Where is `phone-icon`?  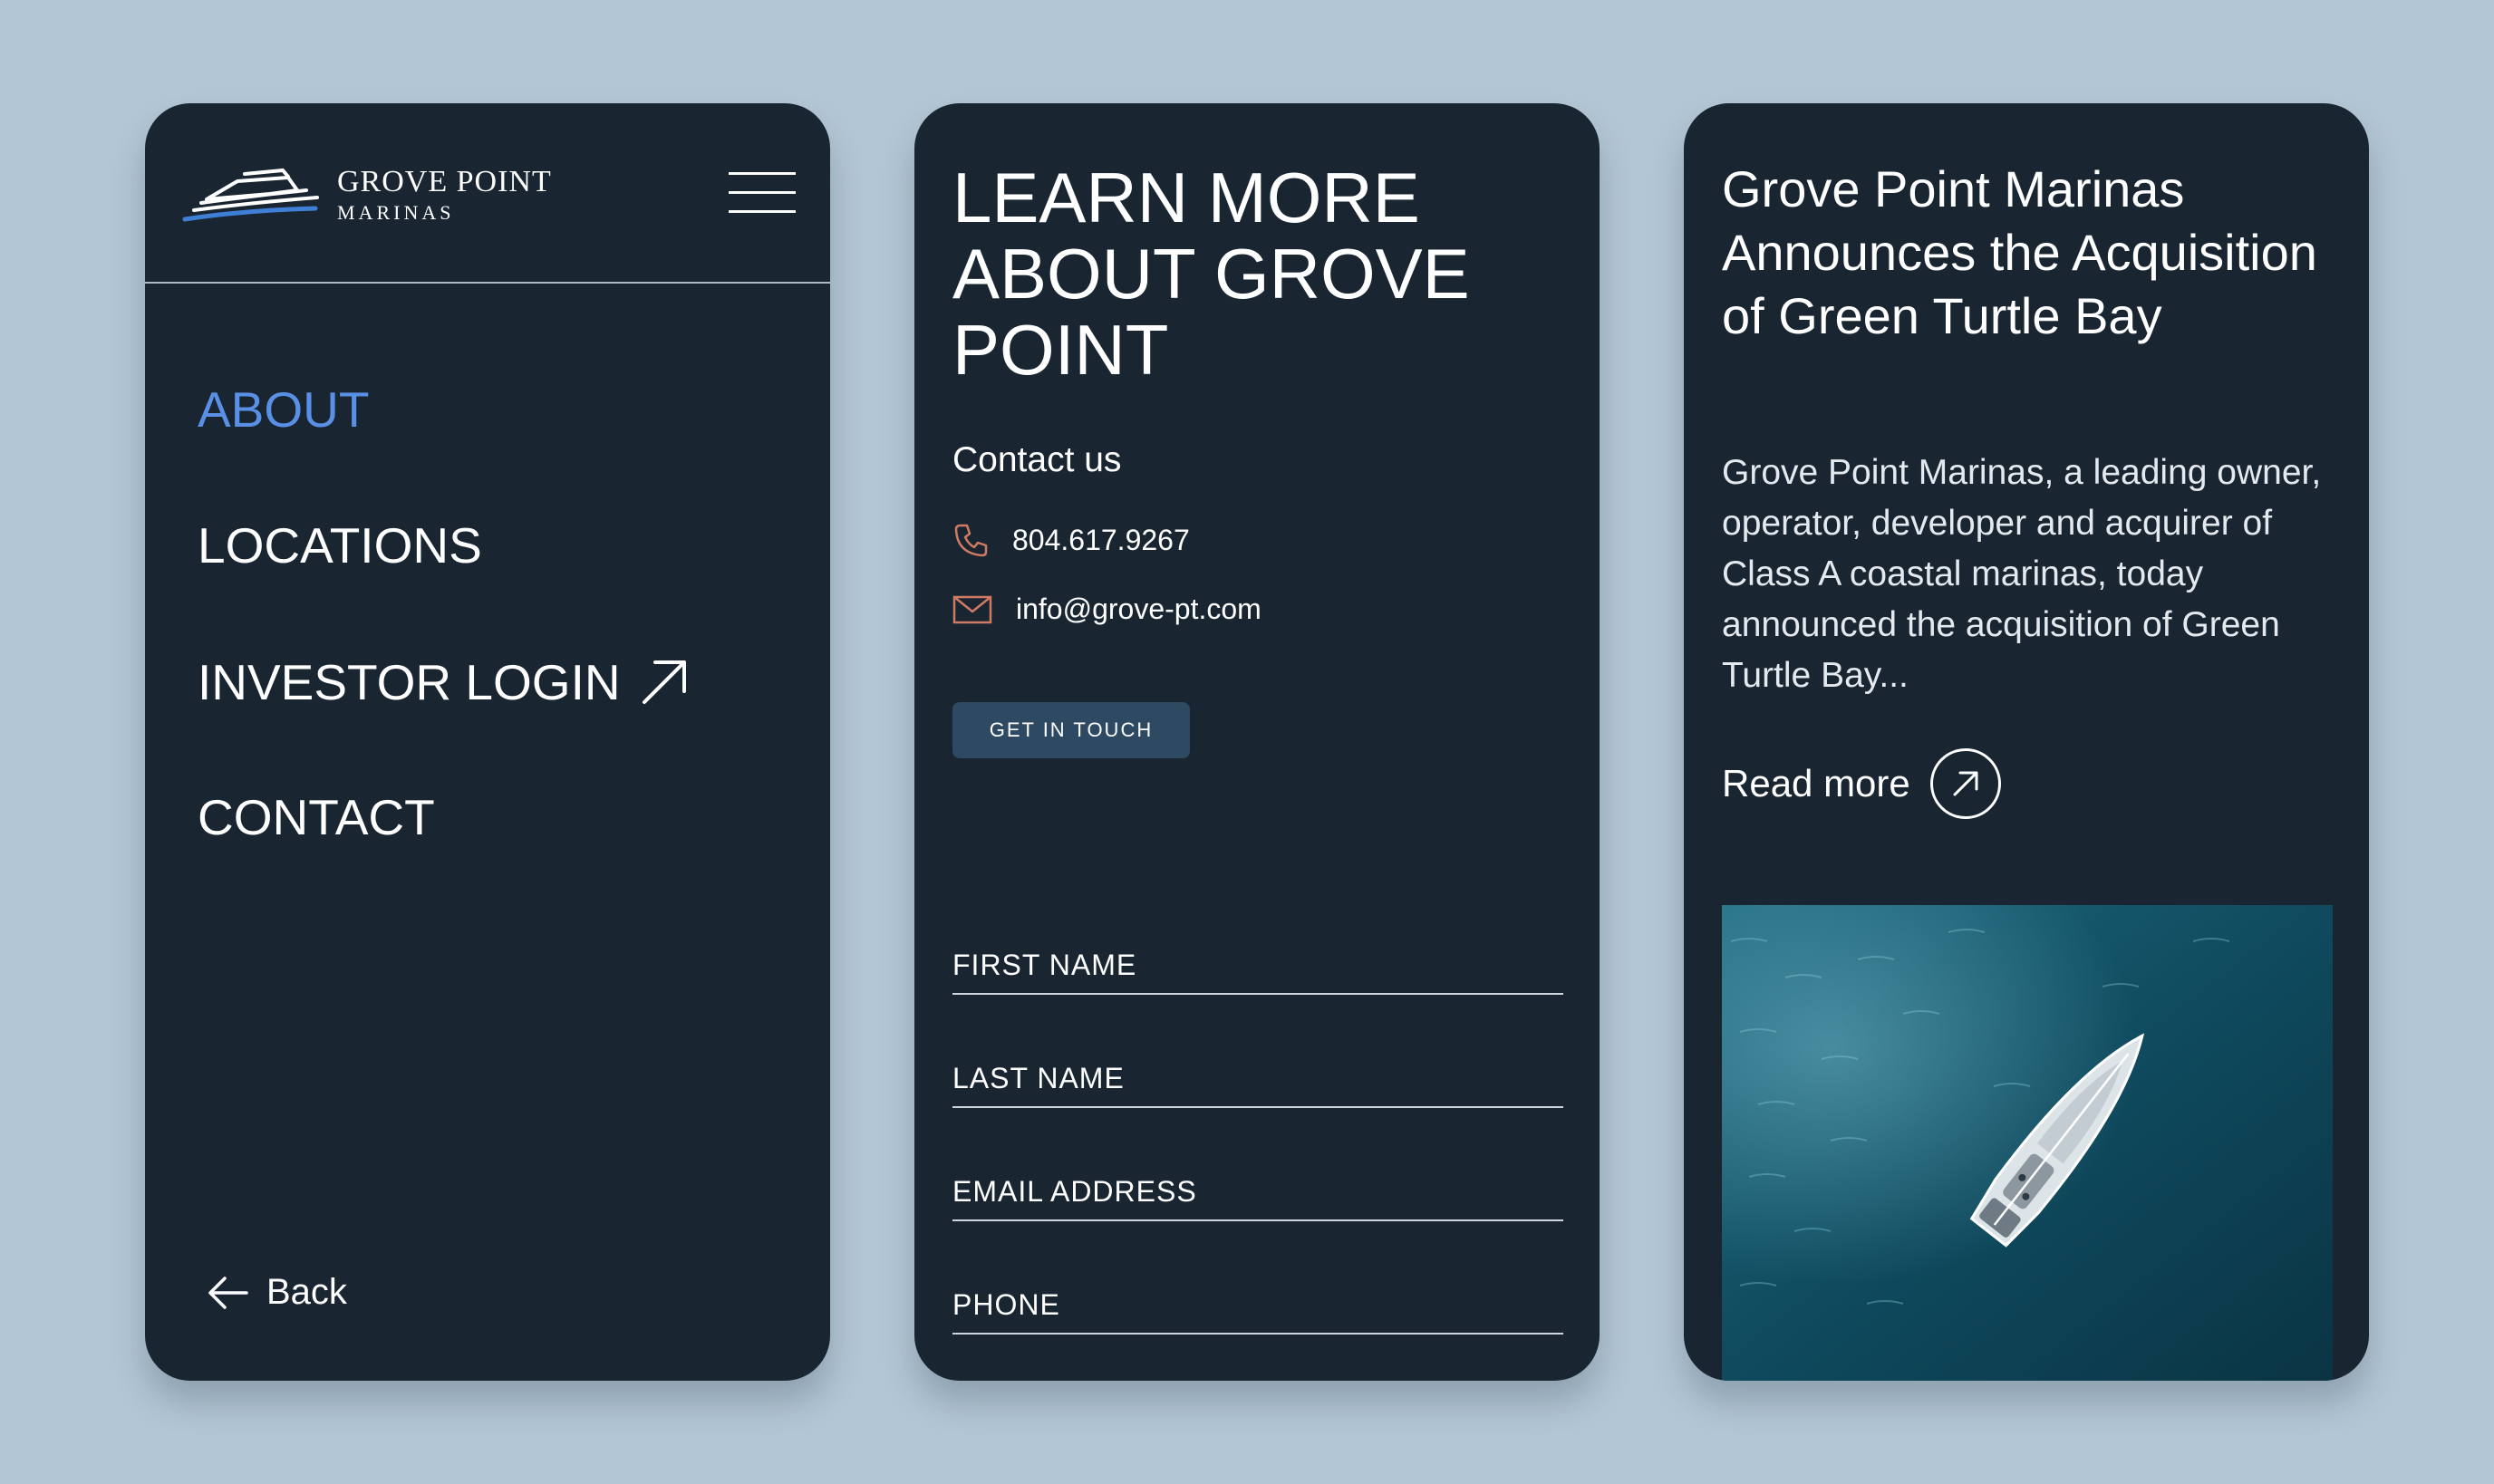
phone-icon is located at coordinates (971, 540).